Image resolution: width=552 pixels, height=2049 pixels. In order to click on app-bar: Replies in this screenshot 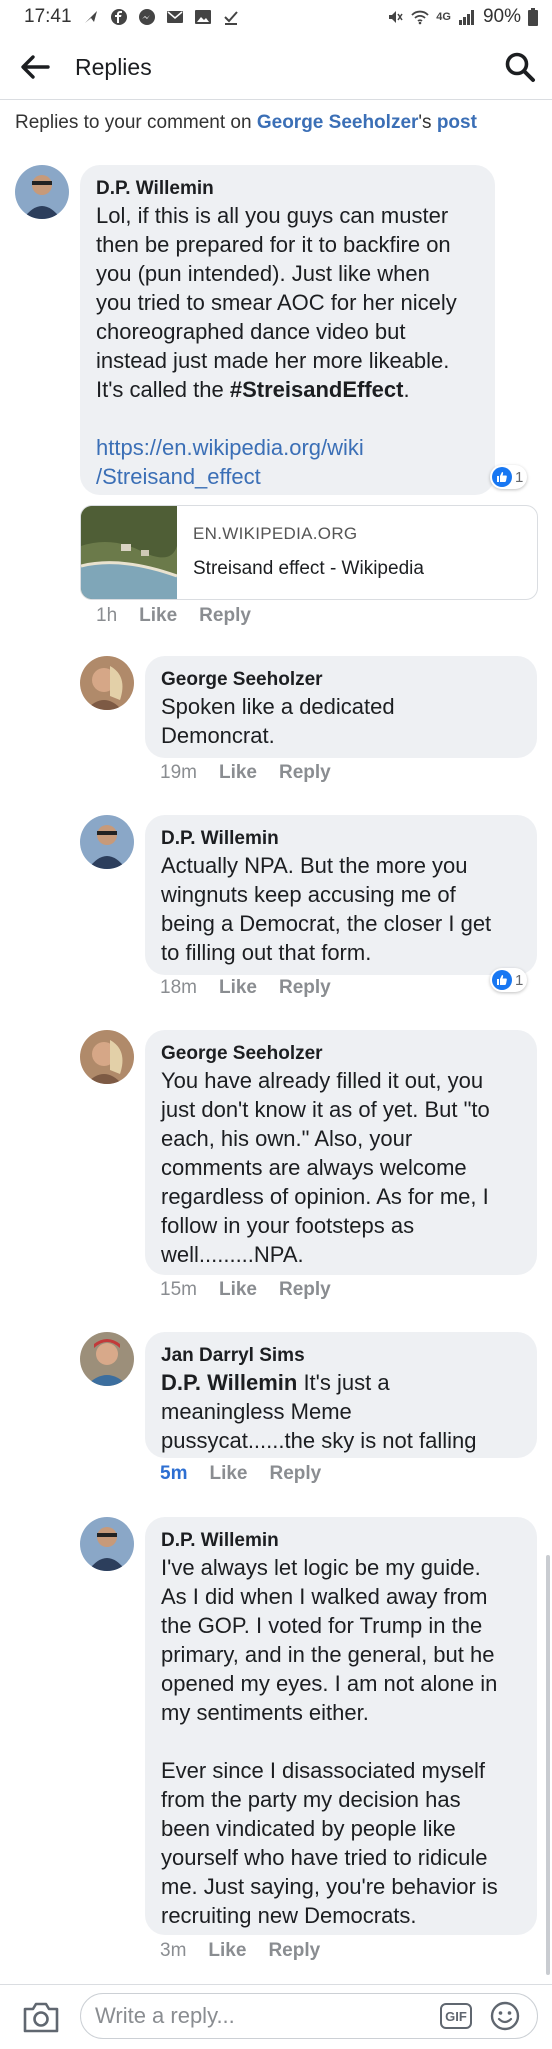, I will do `click(276, 67)`.